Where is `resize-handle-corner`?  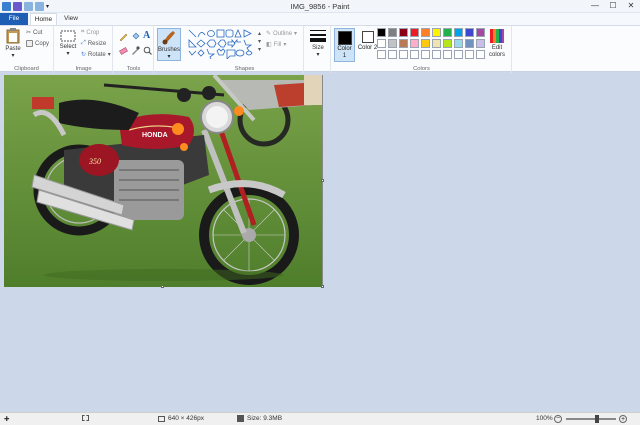
resize-handle-corner is located at coordinates (322, 286).